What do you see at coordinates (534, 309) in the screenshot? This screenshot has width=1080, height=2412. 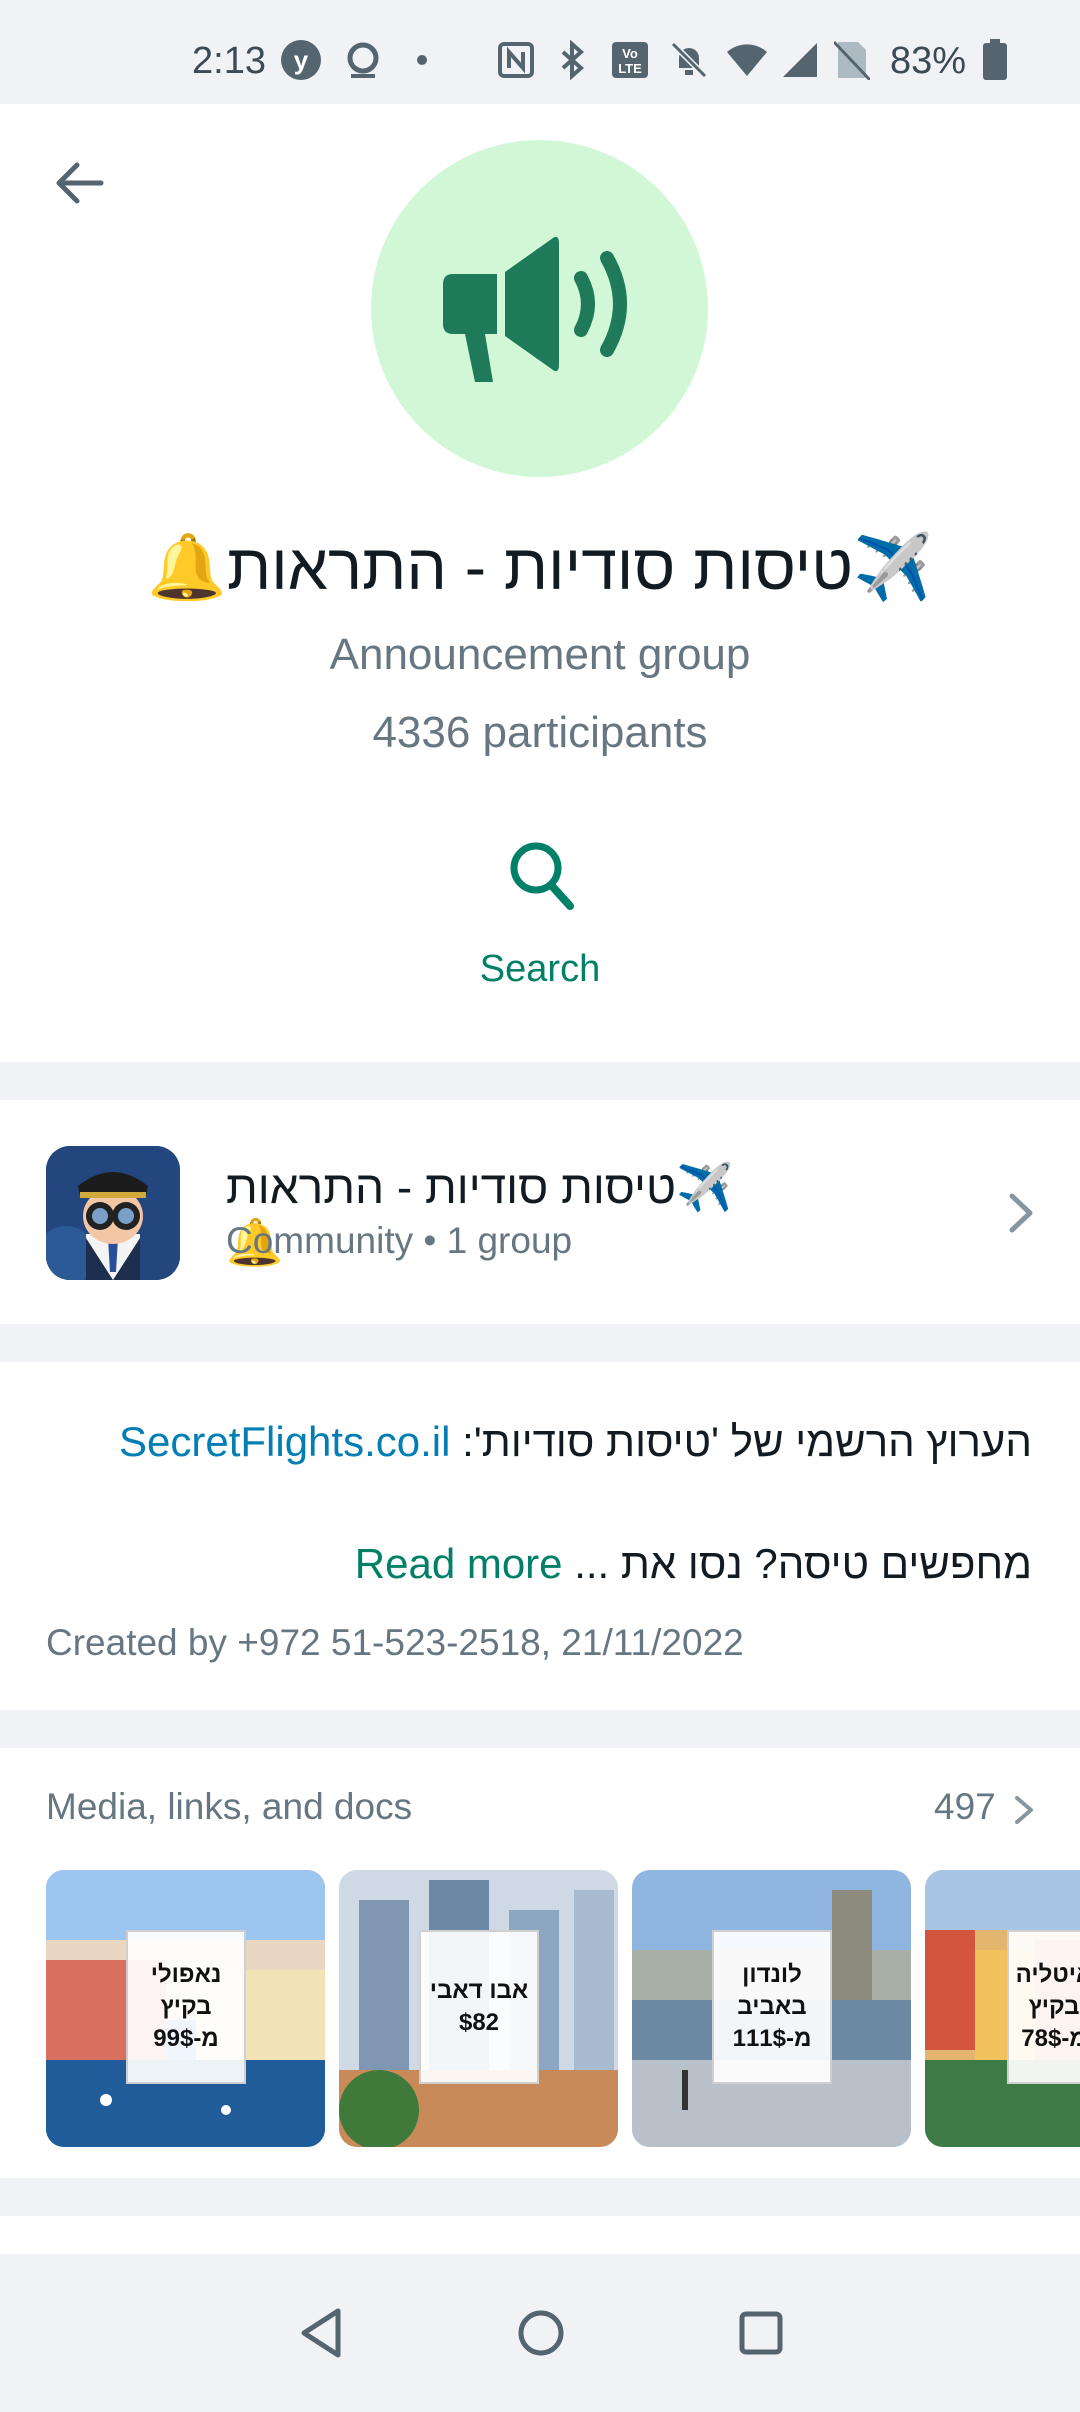 I see `megaphone-icon` at bounding box center [534, 309].